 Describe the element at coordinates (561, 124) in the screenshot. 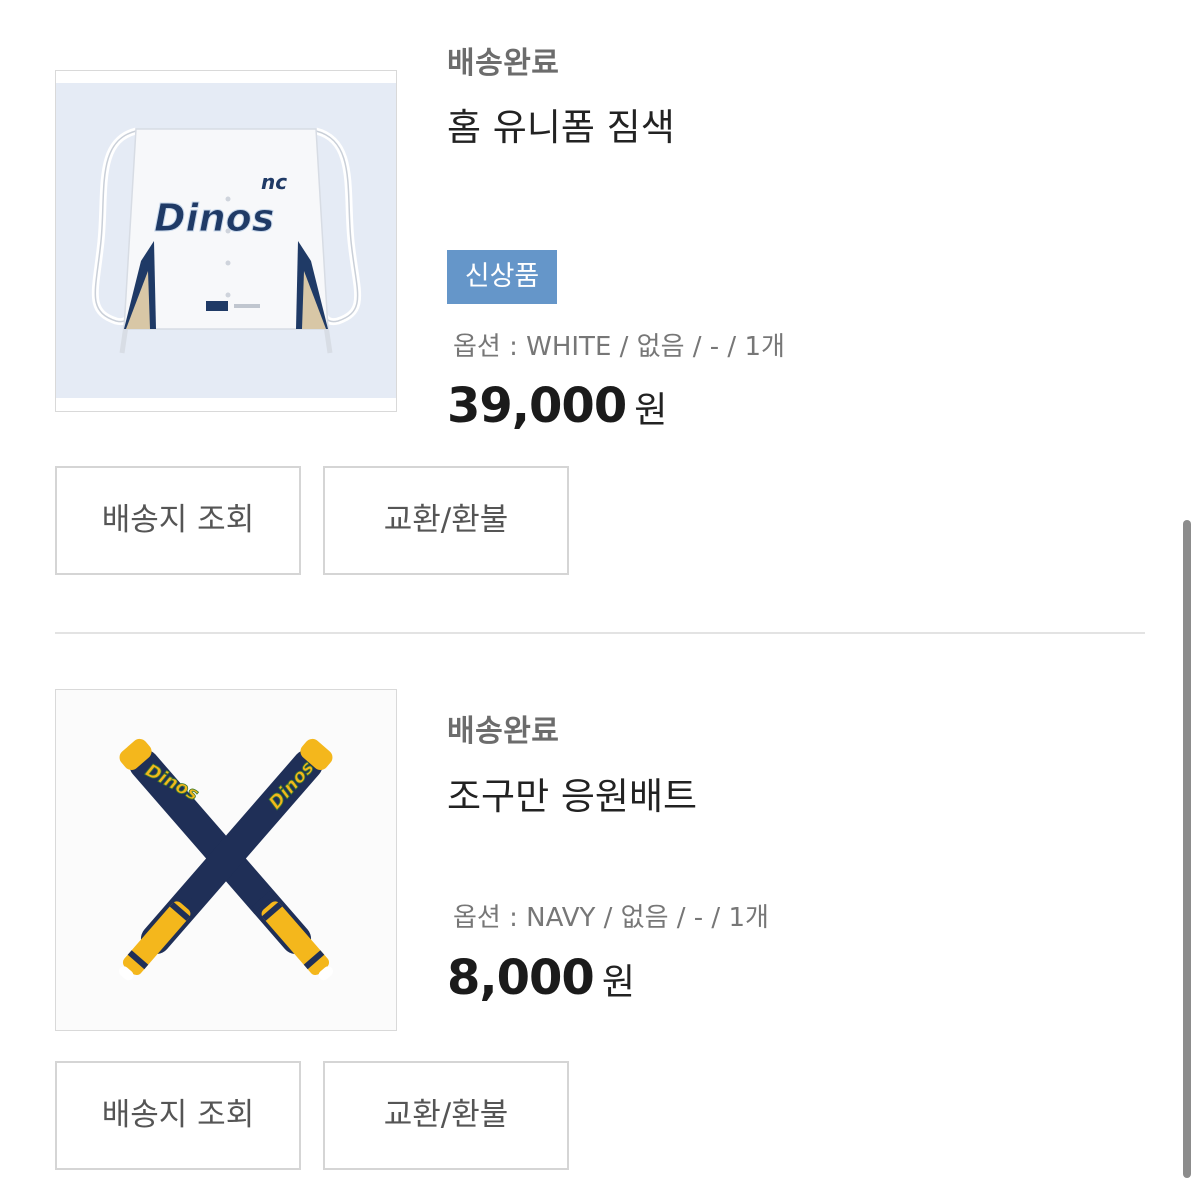

I see `product-name: 홈 유니폼 짐색` at that location.